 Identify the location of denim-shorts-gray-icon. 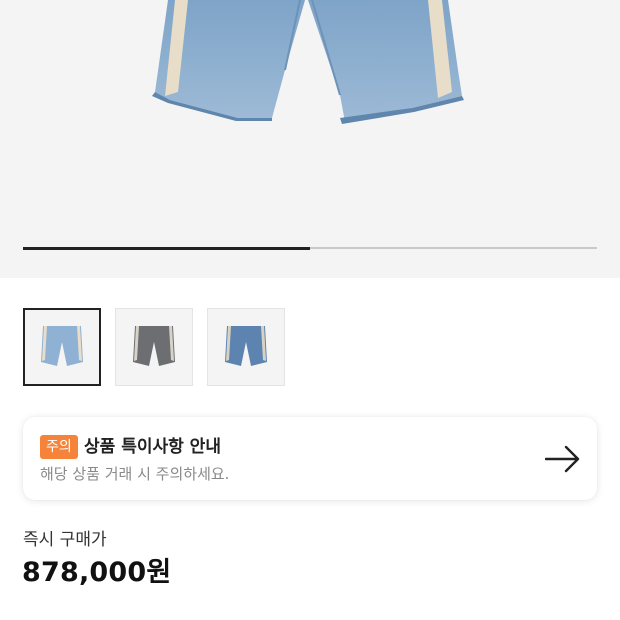
(154, 346).